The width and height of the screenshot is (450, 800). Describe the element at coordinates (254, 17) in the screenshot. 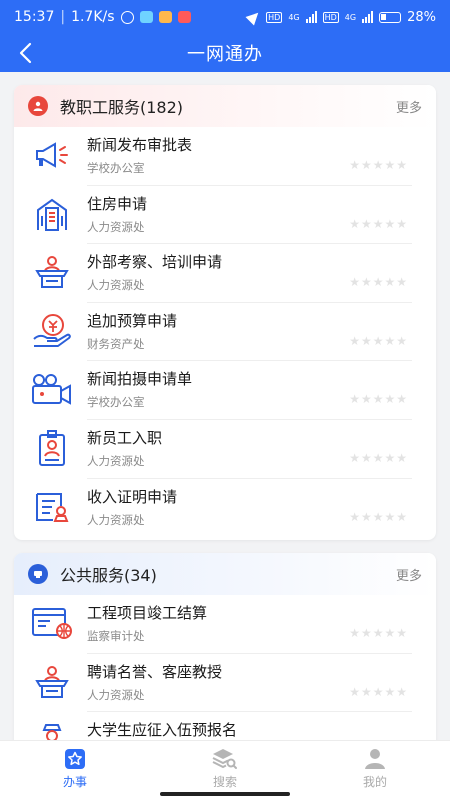

I see `location-icon` at that location.